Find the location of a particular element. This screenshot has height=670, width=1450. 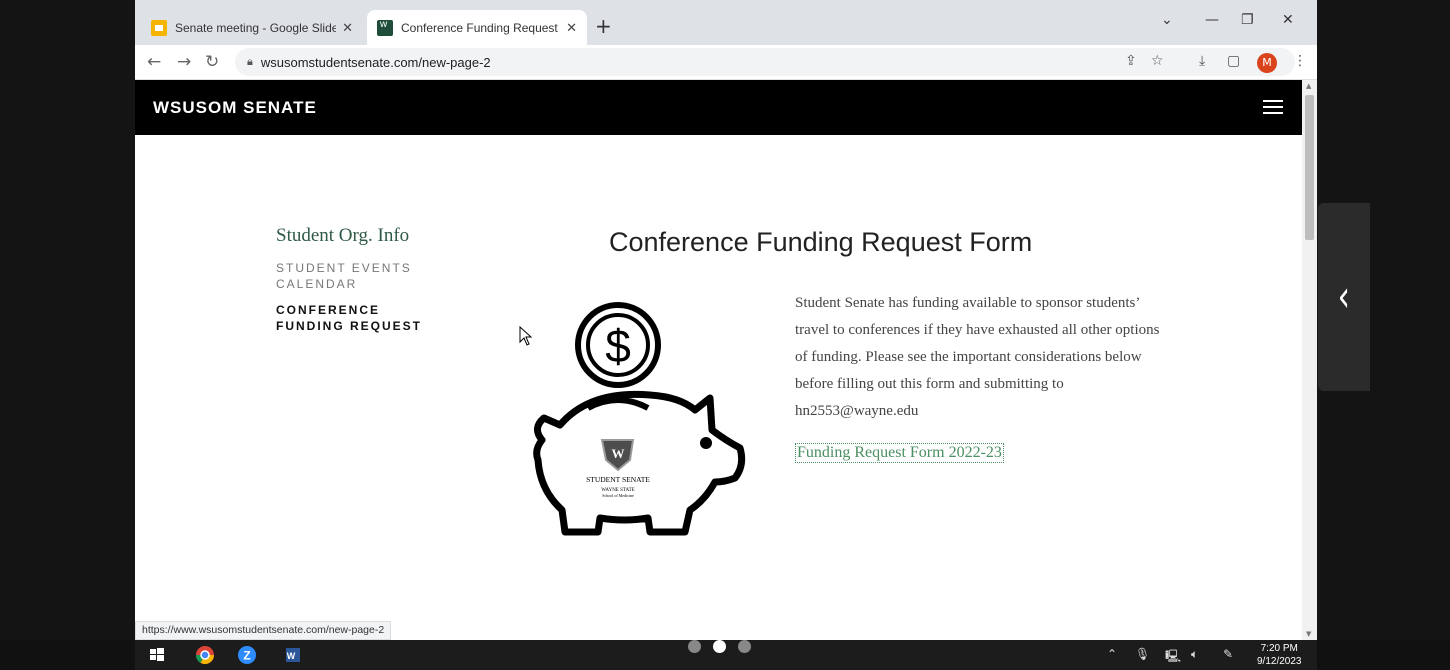

svg-text: Z is located at coordinates (246, 656).